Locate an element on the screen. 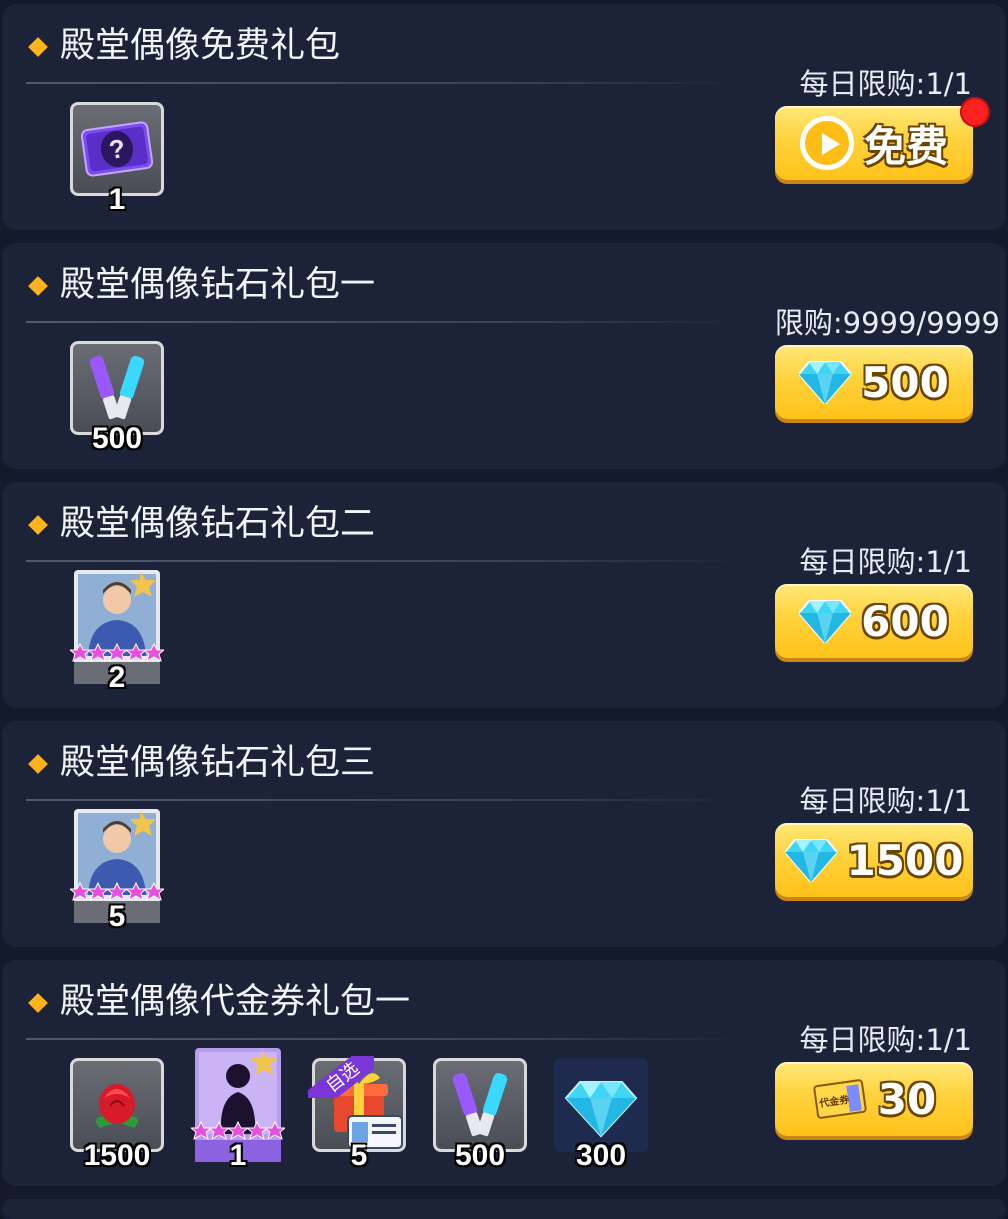 This screenshot has height=1219, width=1008. pack-title: 殿堂偶像钻石礼包三 is located at coordinates (218, 763).